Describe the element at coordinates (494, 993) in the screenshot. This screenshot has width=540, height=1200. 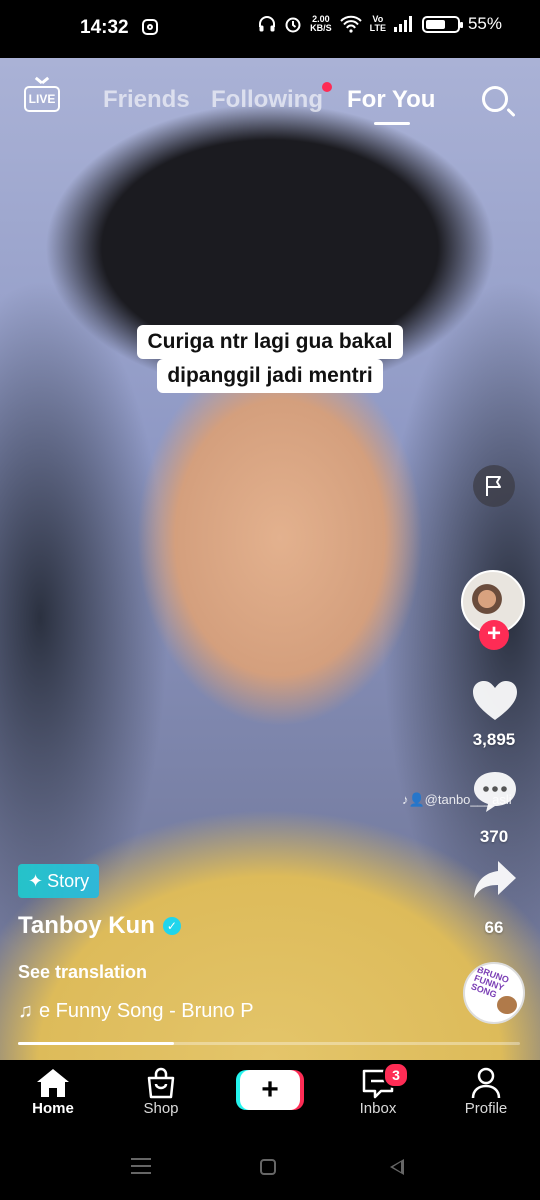
I see `music-disc: BRUNO FUNNY SONG` at that location.